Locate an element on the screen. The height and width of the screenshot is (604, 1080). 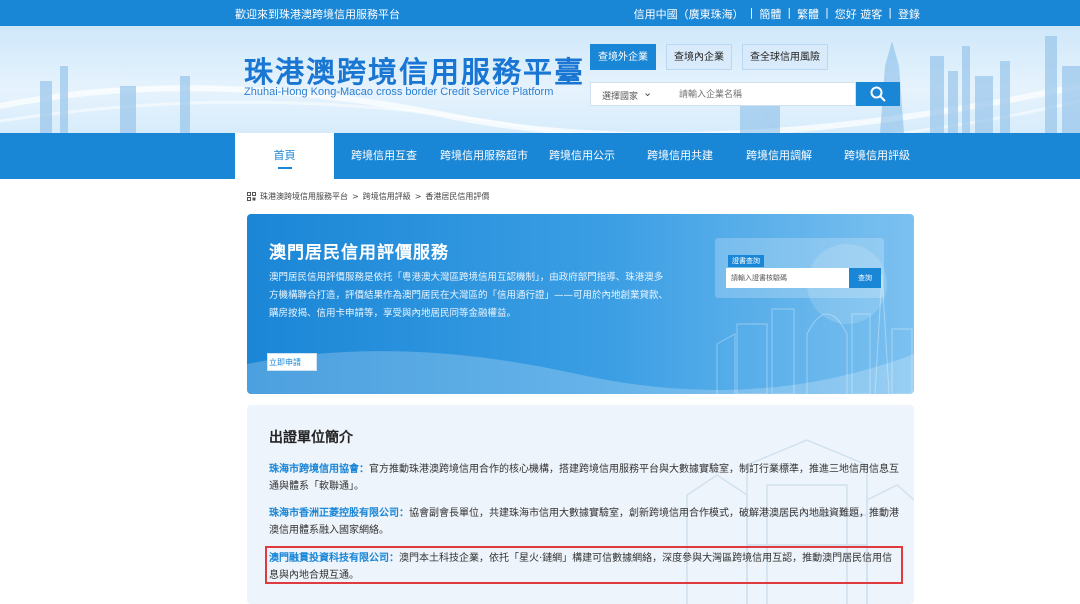
nav-credit-service-market: 跨境信用服務超市 is located at coordinates (484, 156).